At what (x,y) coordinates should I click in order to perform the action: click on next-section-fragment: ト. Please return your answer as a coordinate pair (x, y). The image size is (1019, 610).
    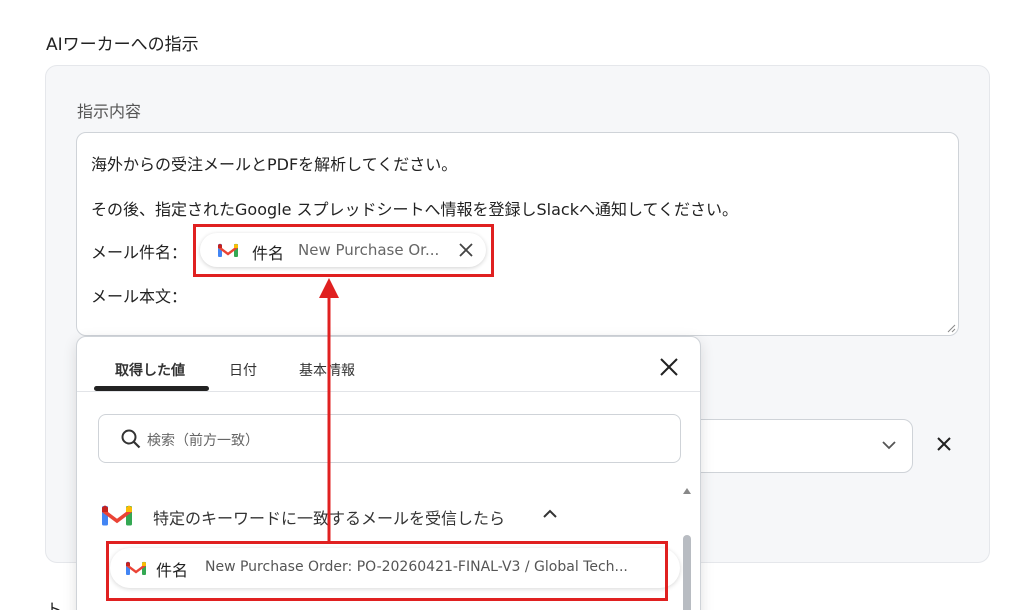
    Looking at the image, I should click on (54, 605).